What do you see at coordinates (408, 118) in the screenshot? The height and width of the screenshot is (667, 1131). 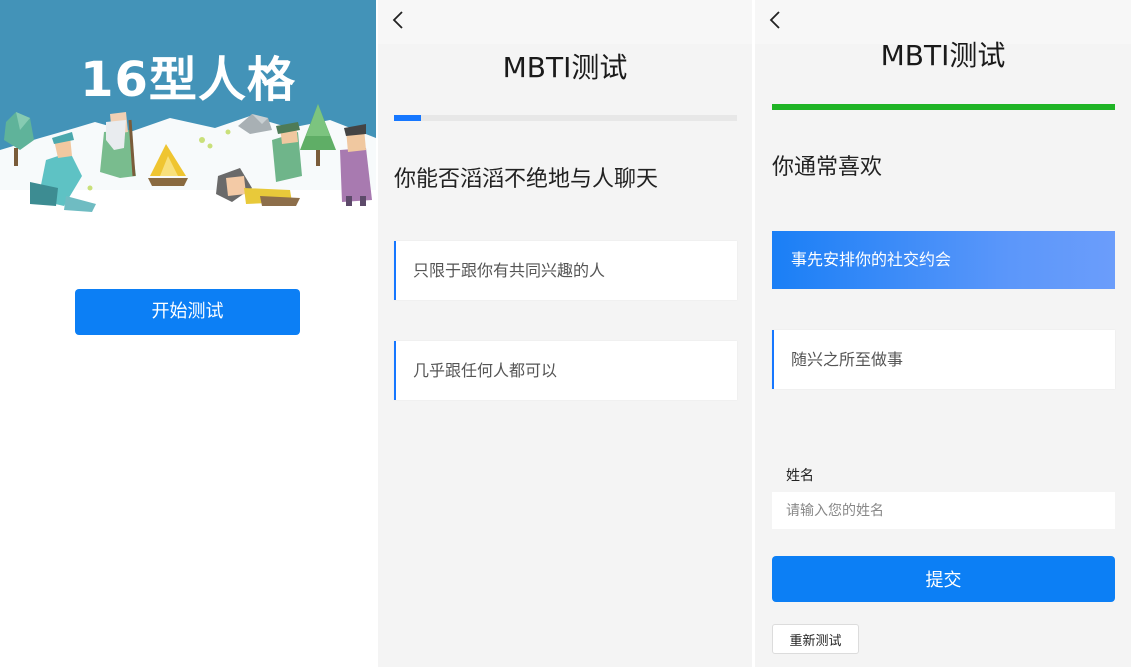 I see `progress-fill` at bounding box center [408, 118].